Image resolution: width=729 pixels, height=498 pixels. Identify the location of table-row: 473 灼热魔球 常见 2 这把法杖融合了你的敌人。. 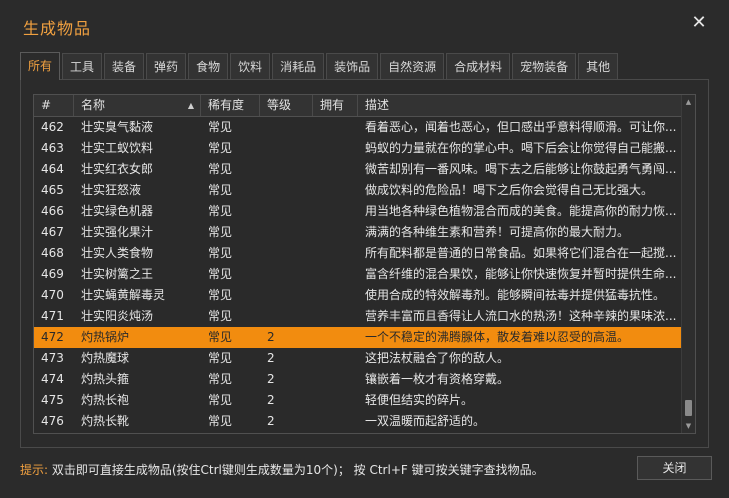
(358, 358).